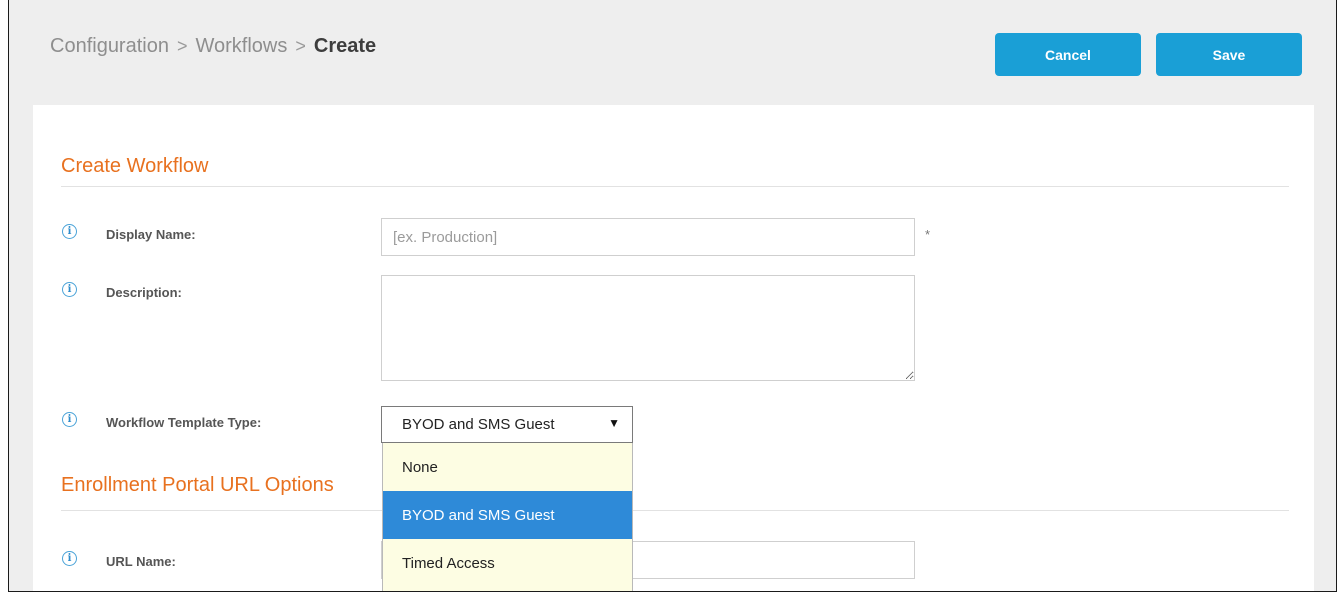 This screenshot has width=1339, height=594. I want to click on cancel-button: Cancel, so click(1068, 54).